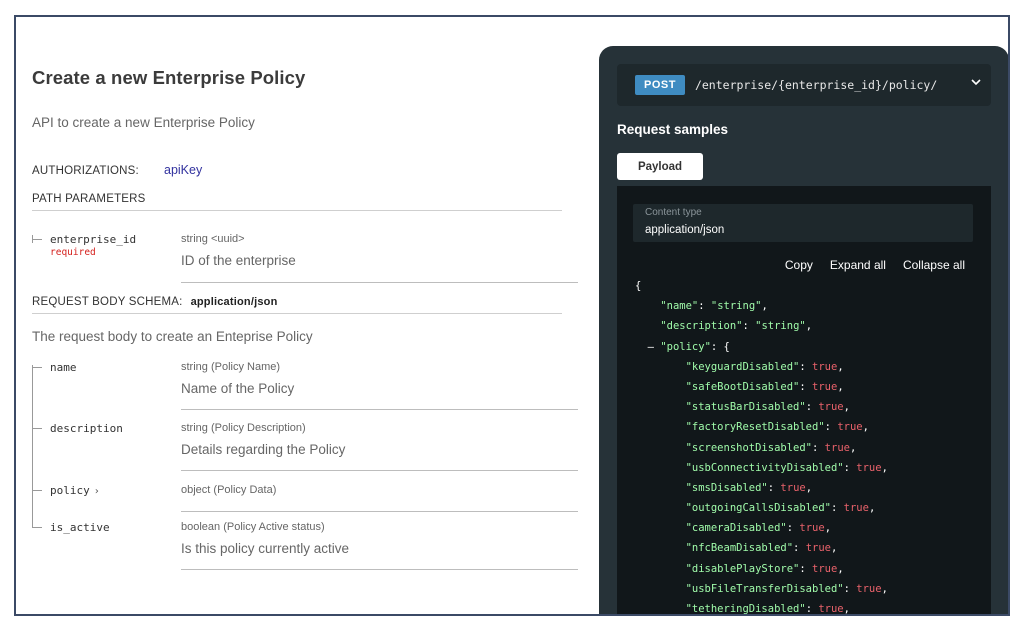 The height and width of the screenshot is (632, 1024). What do you see at coordinates (767, 609) in the screenshot?
I see `code-line: "tetheringDisabled": true,` at bounding box center [767, 609].